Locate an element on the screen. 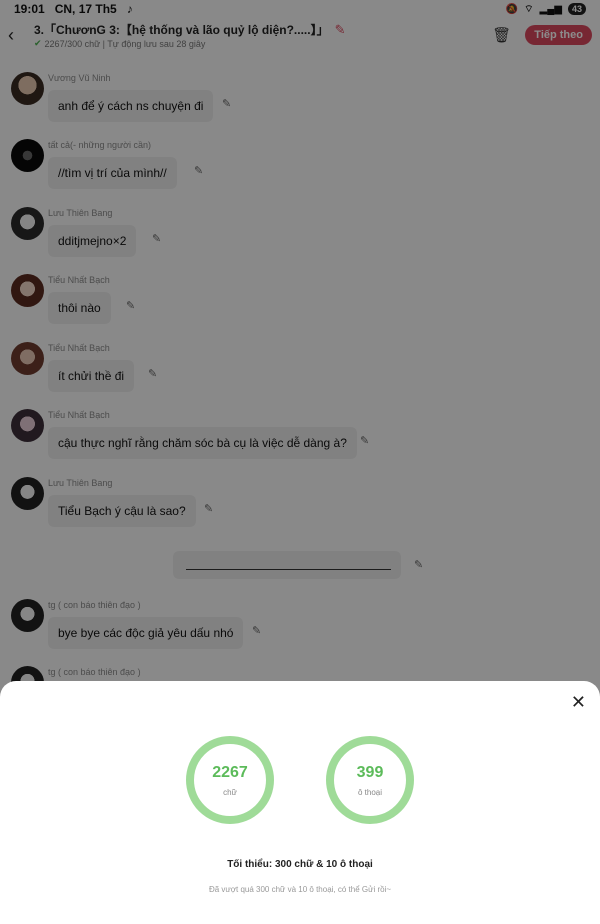 This screenshot has height=924, width=600. words-ring: 2267 chữ is located at coordinates (230, 780).